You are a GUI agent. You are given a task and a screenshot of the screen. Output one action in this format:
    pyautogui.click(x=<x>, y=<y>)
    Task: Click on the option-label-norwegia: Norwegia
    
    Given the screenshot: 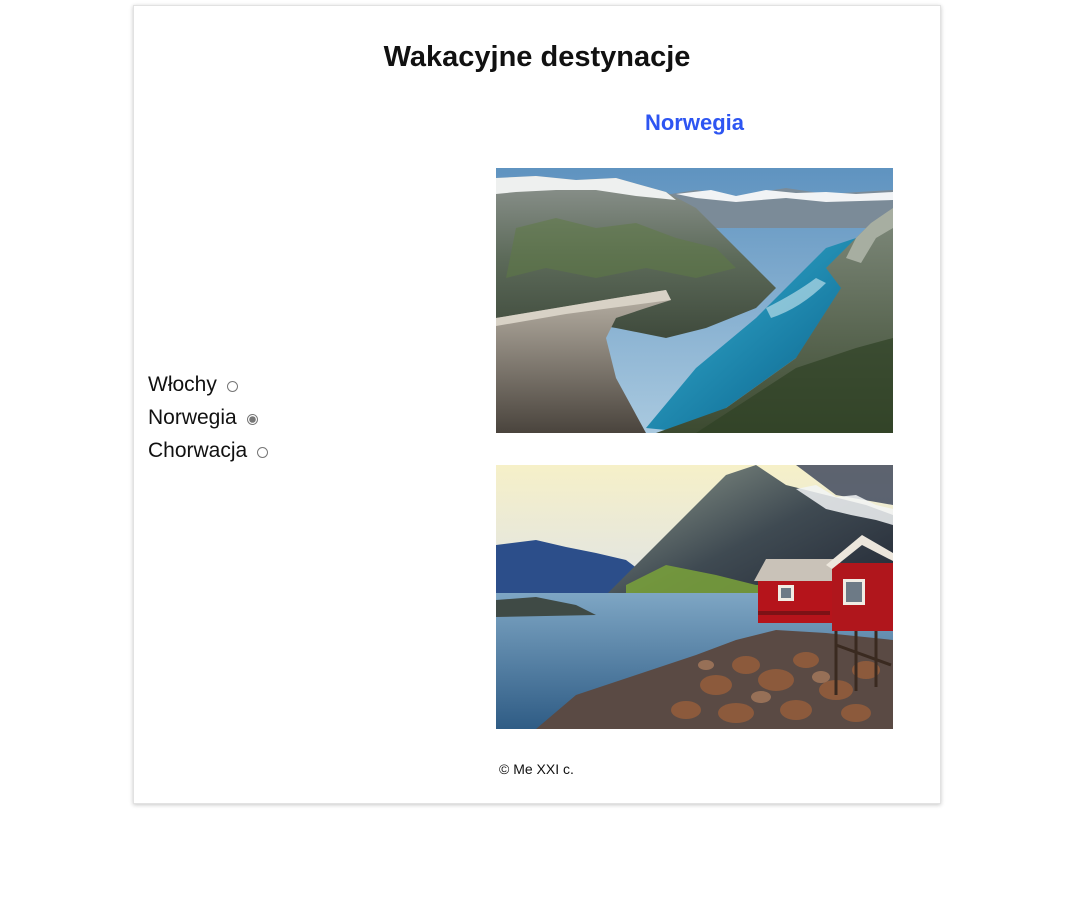 What is the action you would take?
    pyautogui.click(x=192, y=417)
    